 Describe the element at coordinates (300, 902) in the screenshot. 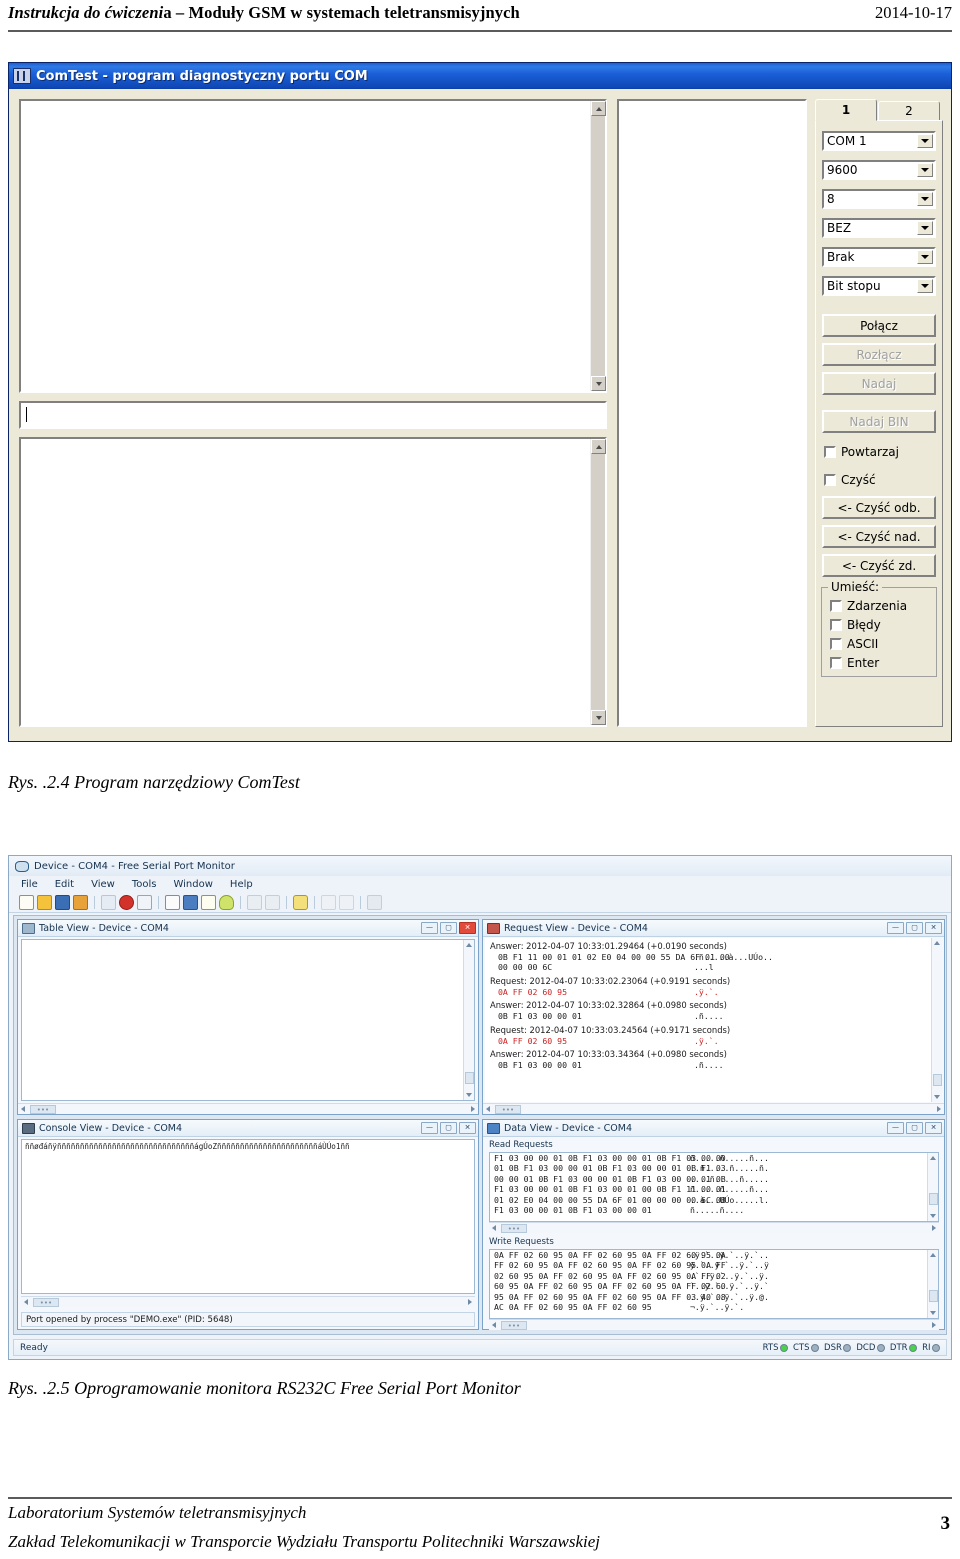

I see `comment-icon` at that location.